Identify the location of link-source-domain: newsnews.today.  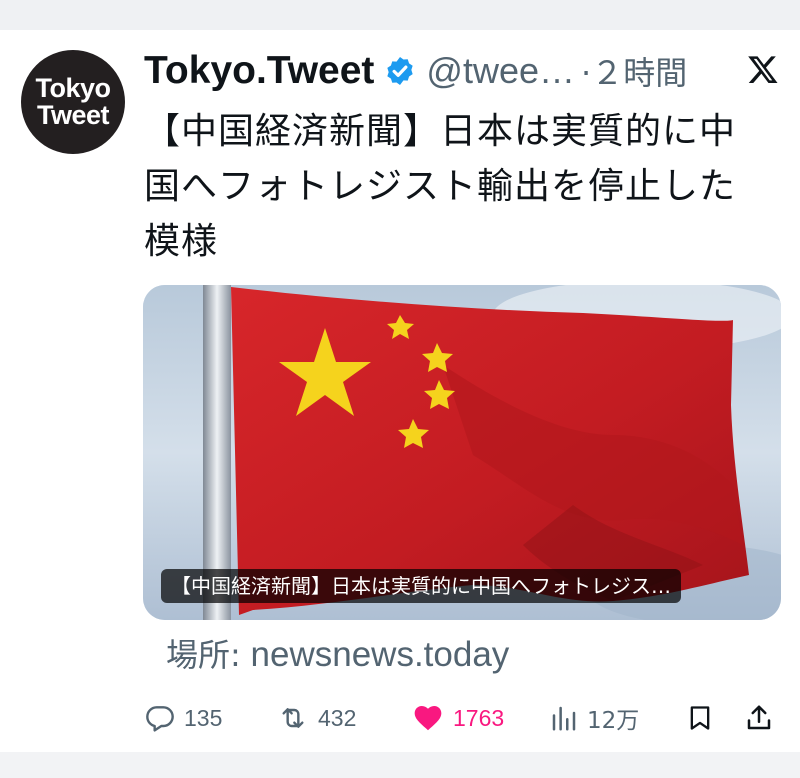
(380, 654).